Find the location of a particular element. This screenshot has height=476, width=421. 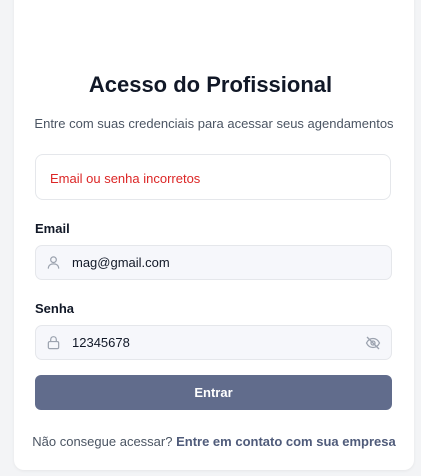

password-input is located at coordinates (212, 342).